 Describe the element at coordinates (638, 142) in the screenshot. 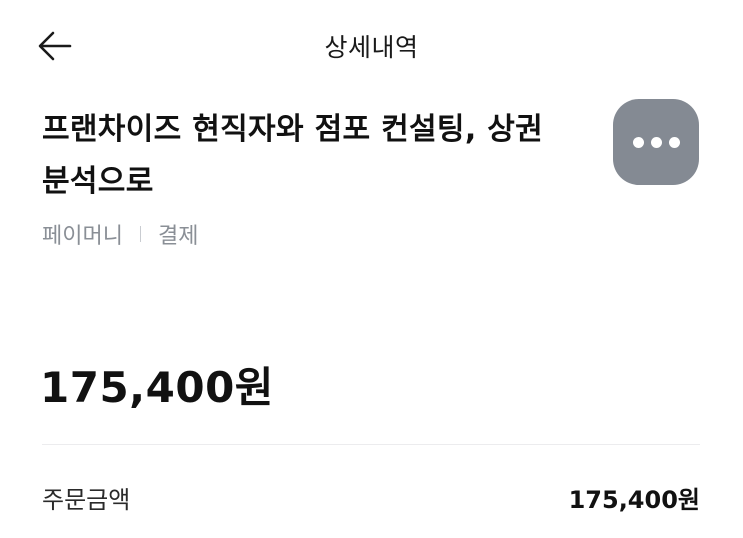

I see `more-horizontal-icon` at that location.